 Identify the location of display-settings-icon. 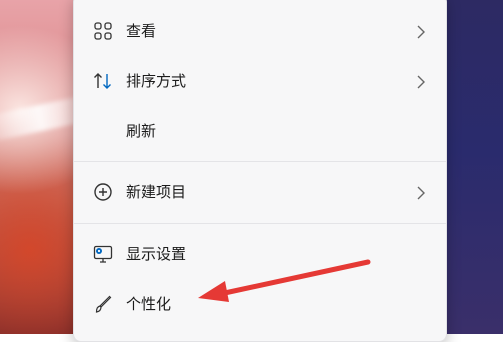
(103, 254).